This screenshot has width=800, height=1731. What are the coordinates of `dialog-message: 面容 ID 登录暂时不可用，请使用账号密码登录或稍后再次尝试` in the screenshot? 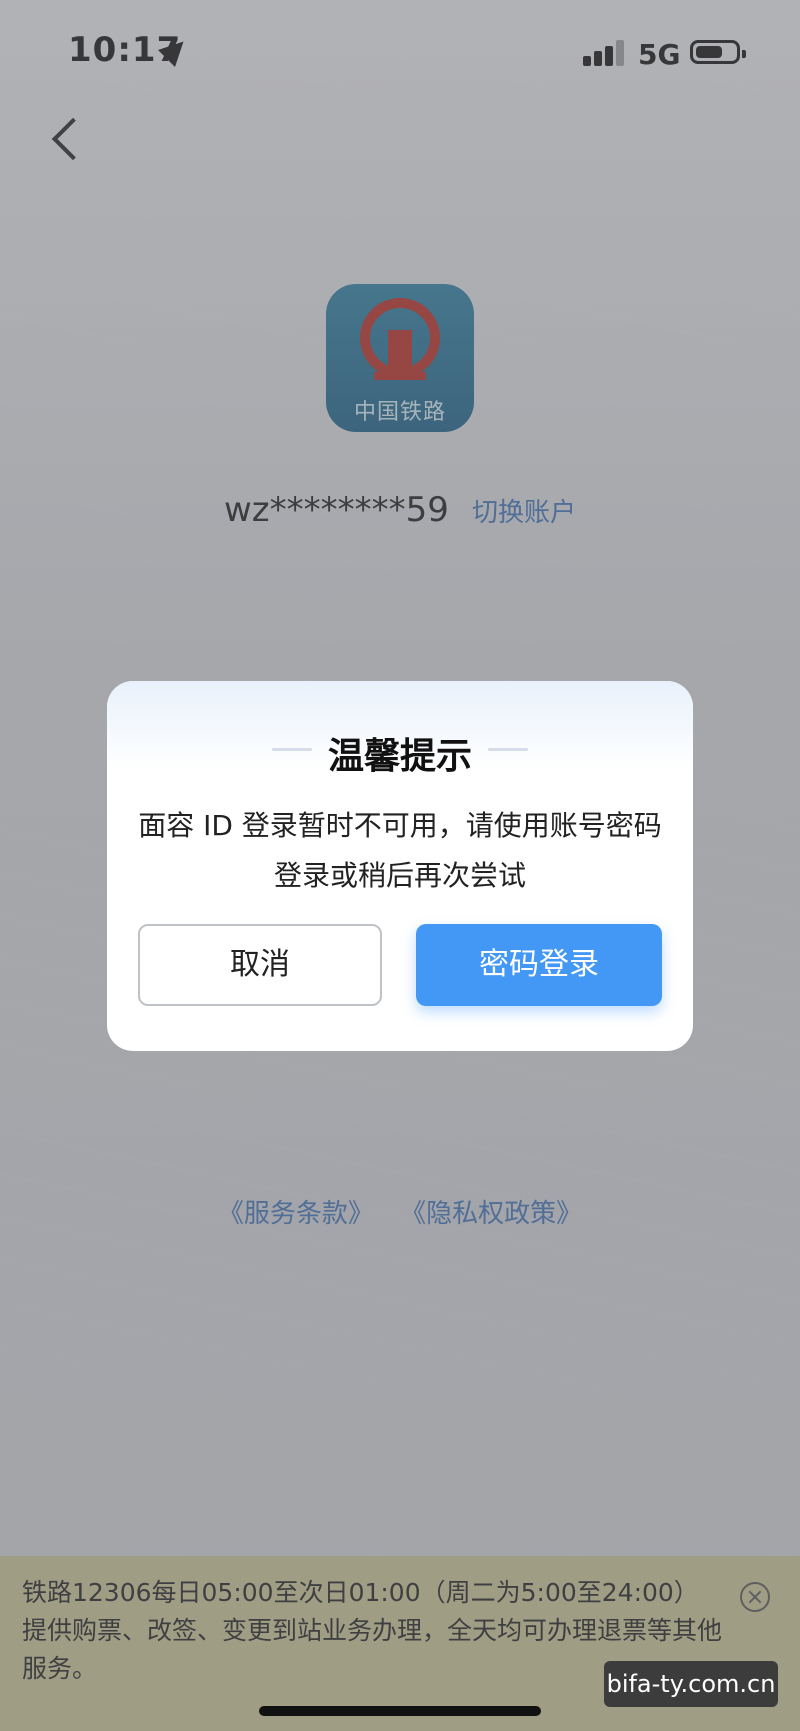 It's located at (400, 850).